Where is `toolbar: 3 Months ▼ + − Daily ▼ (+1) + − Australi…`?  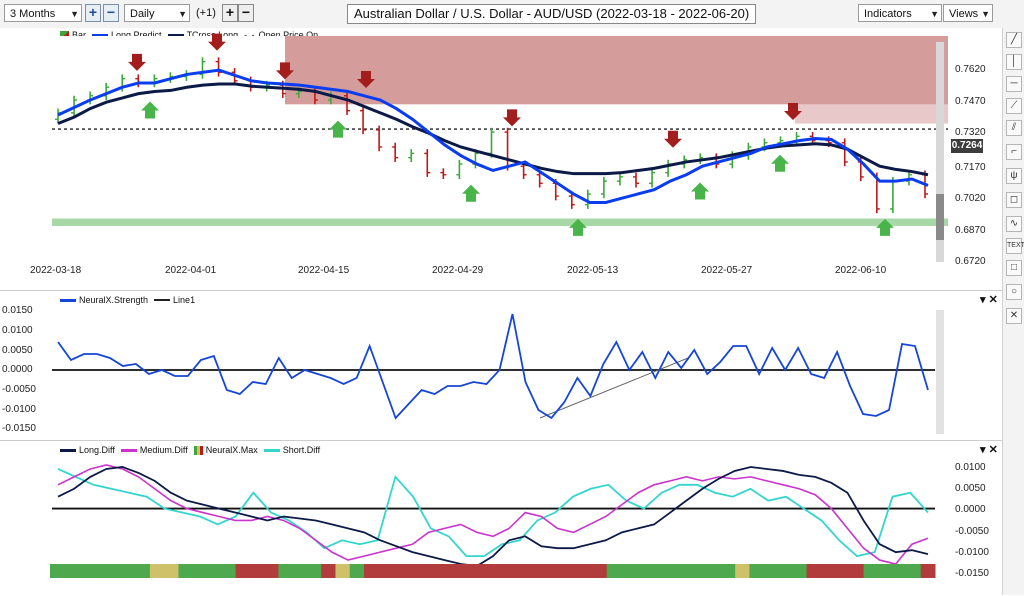
toolbar: 3 Months ▼ + − Daily ▼ (+1) + − Australi… is located at coordinates (512, 14).